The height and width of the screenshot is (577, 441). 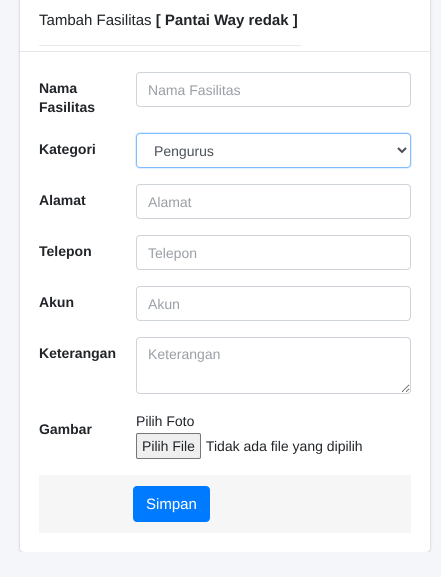 I want to click on text-field: Nama Fasilitas, so click(x=273, y=89).